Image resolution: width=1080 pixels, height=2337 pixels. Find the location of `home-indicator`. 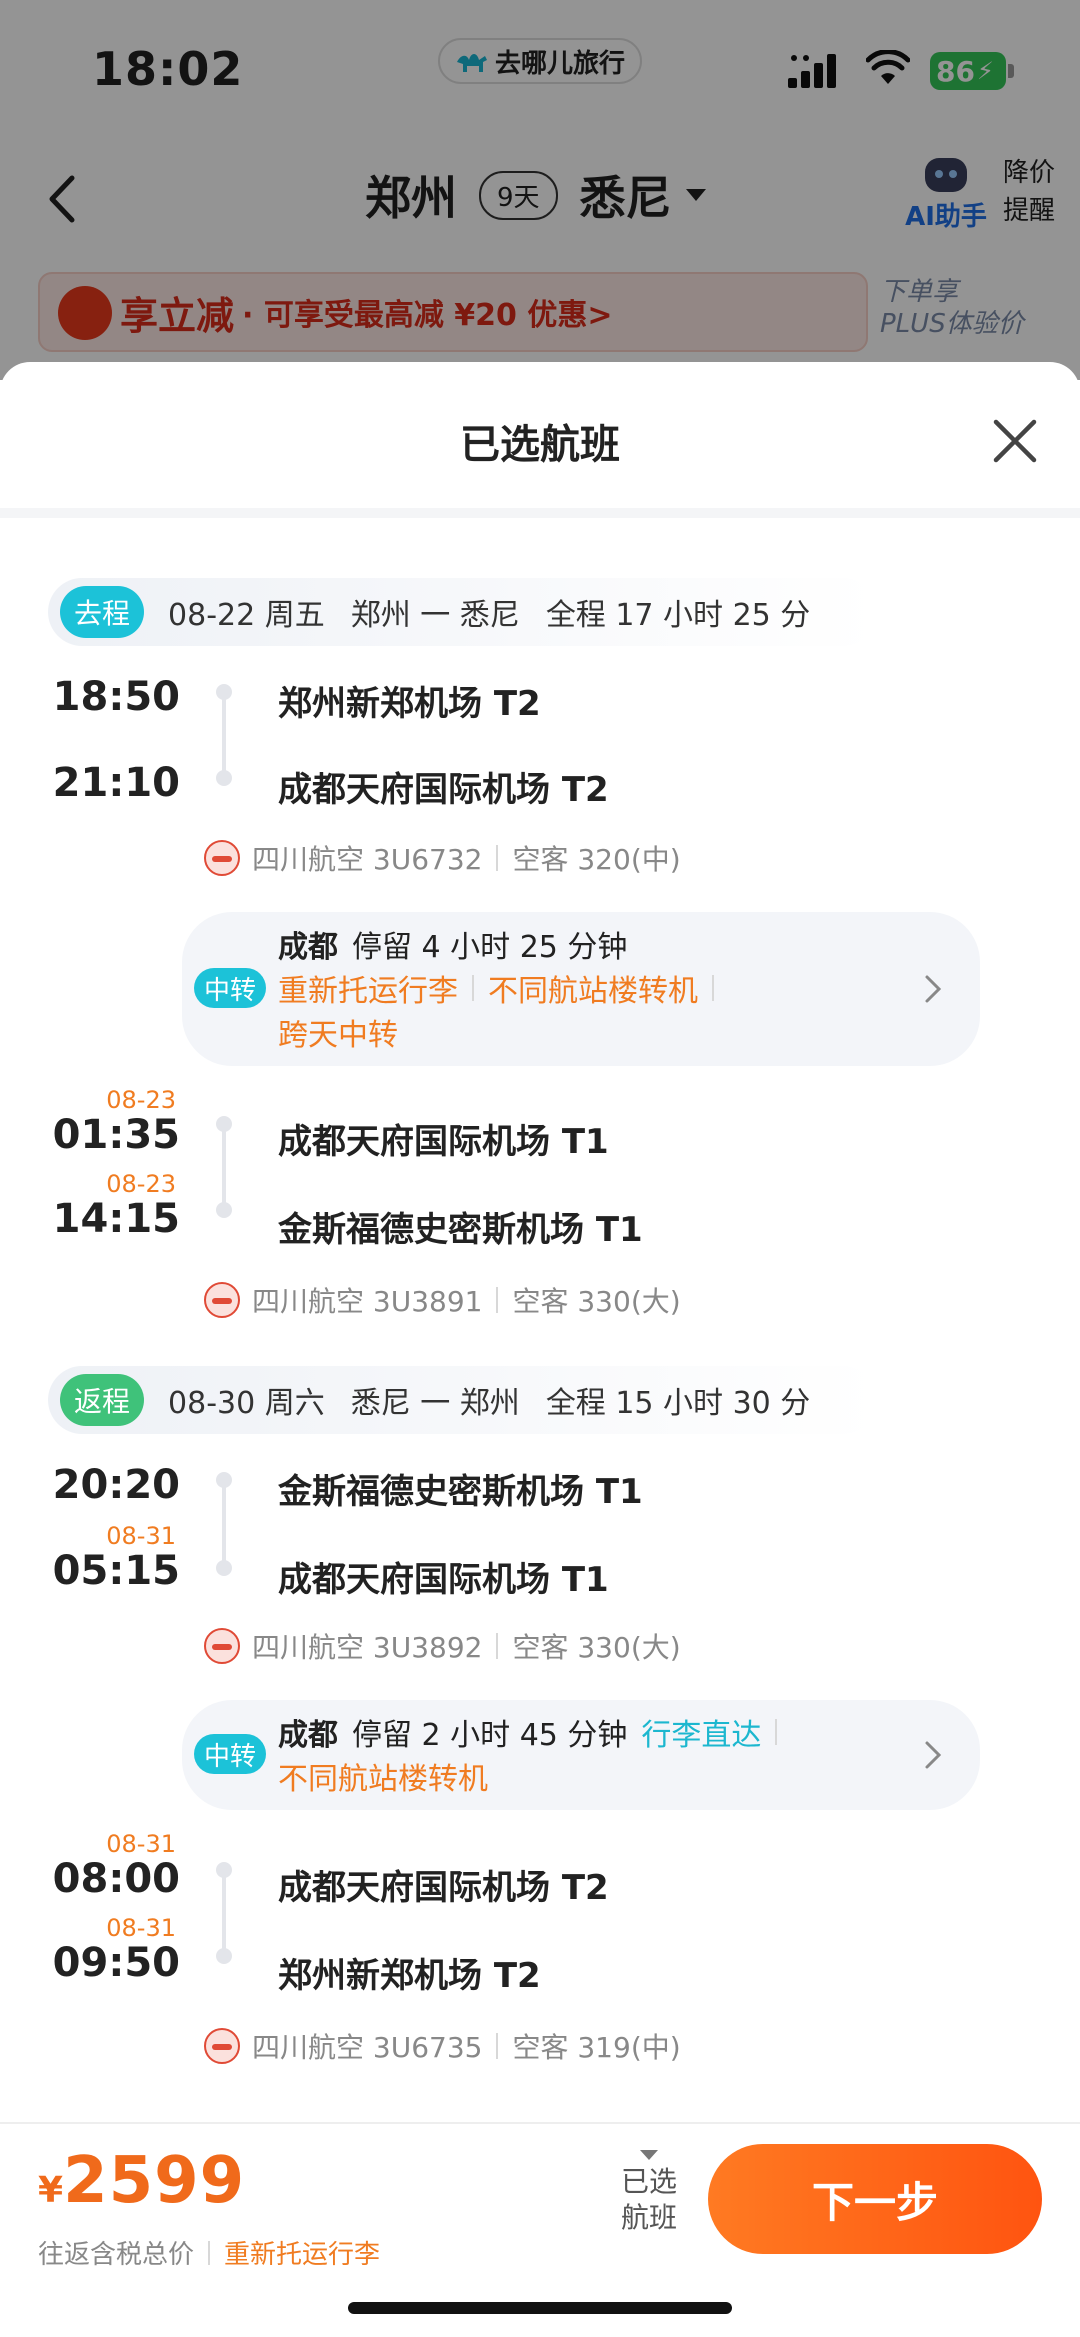

home-indicator is located at coordinates (540, 2308).